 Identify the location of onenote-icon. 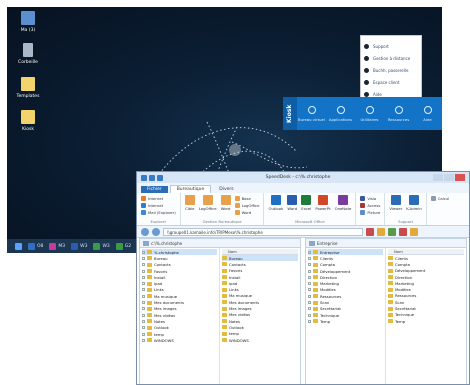
(342, 200).